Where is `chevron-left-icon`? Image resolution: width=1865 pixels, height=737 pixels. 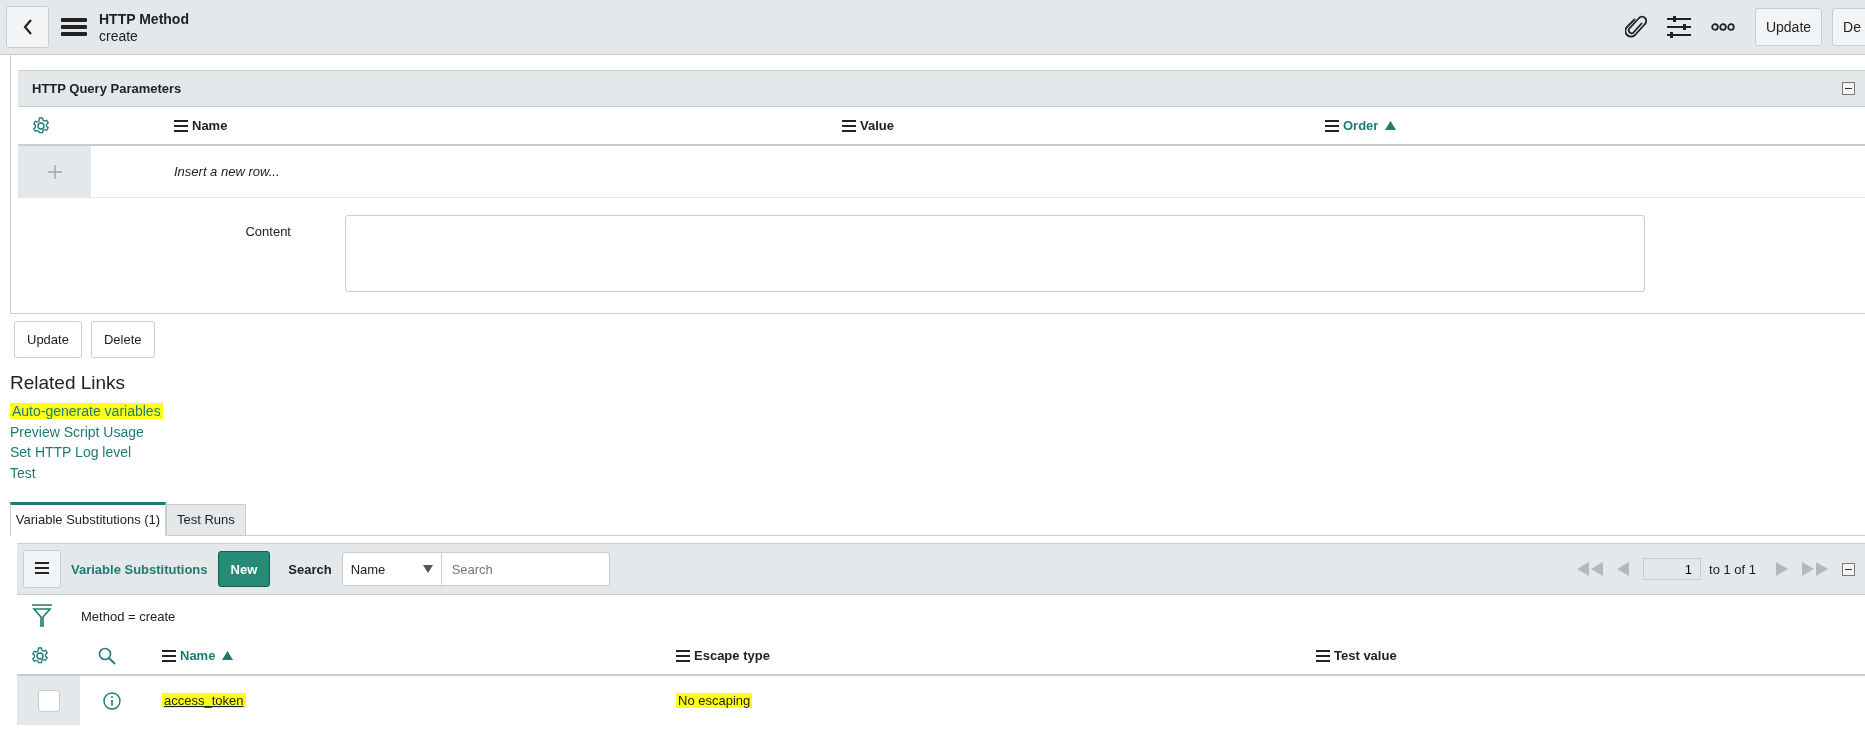
chevron-left-icon is located at coordinates (27, 27).